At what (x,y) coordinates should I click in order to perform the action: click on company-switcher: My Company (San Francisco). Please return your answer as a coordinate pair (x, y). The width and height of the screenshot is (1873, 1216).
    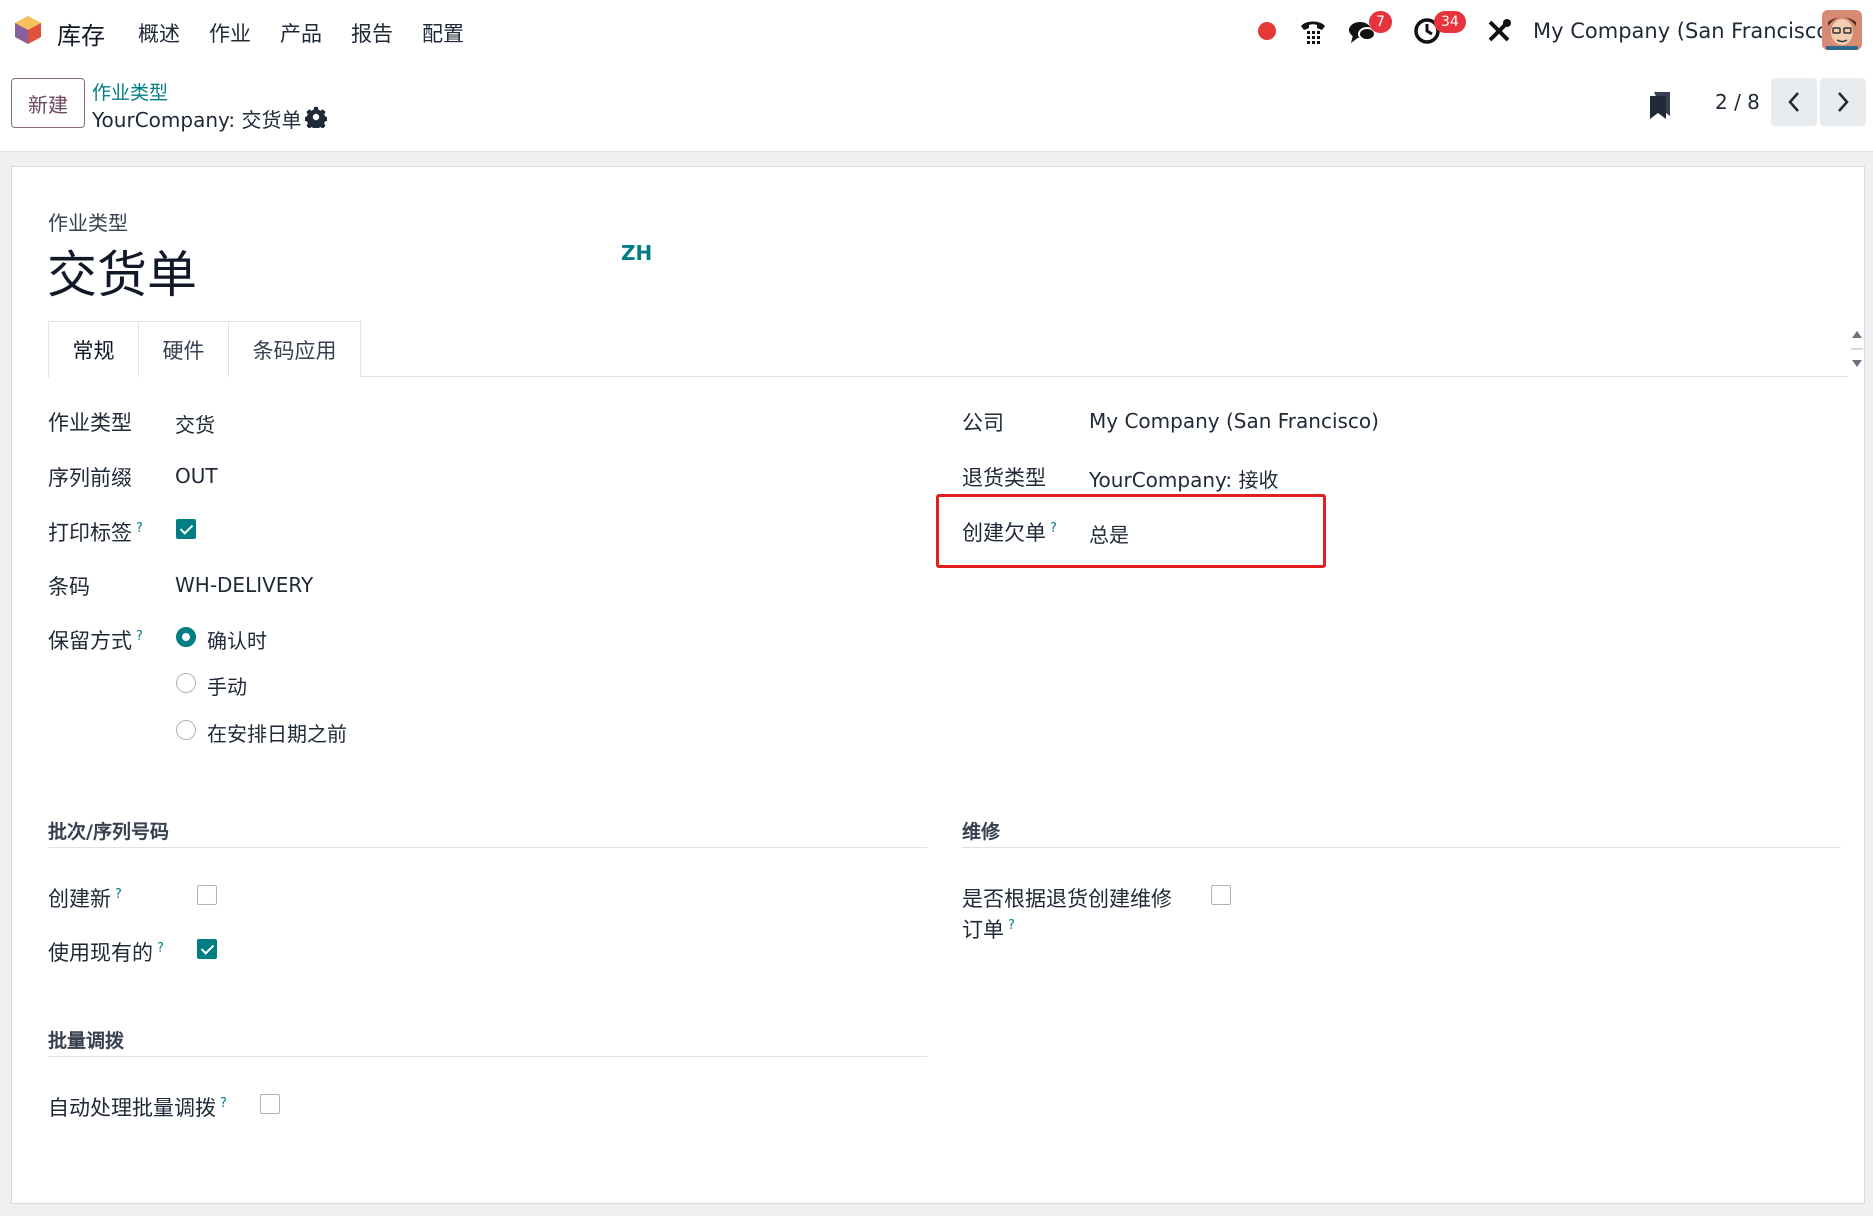
    Looking at the image, I should click on (1685, 31).